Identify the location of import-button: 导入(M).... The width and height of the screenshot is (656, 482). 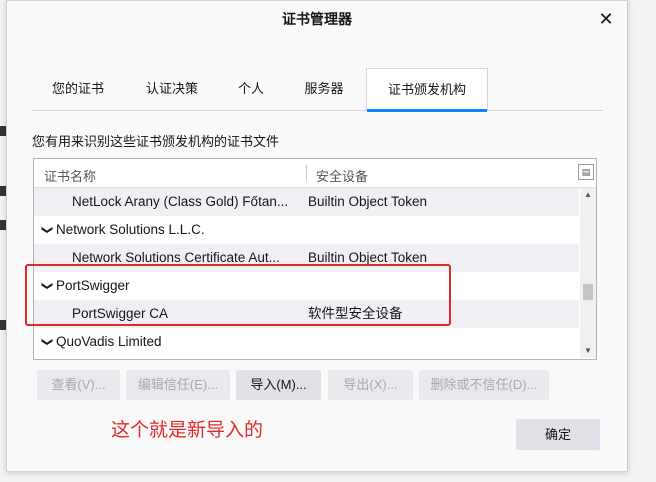
(278, 385).